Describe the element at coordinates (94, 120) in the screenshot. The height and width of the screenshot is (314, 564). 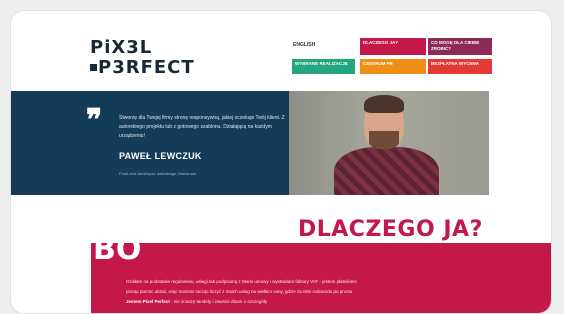
I see `quote-icon: ❞` at that location.